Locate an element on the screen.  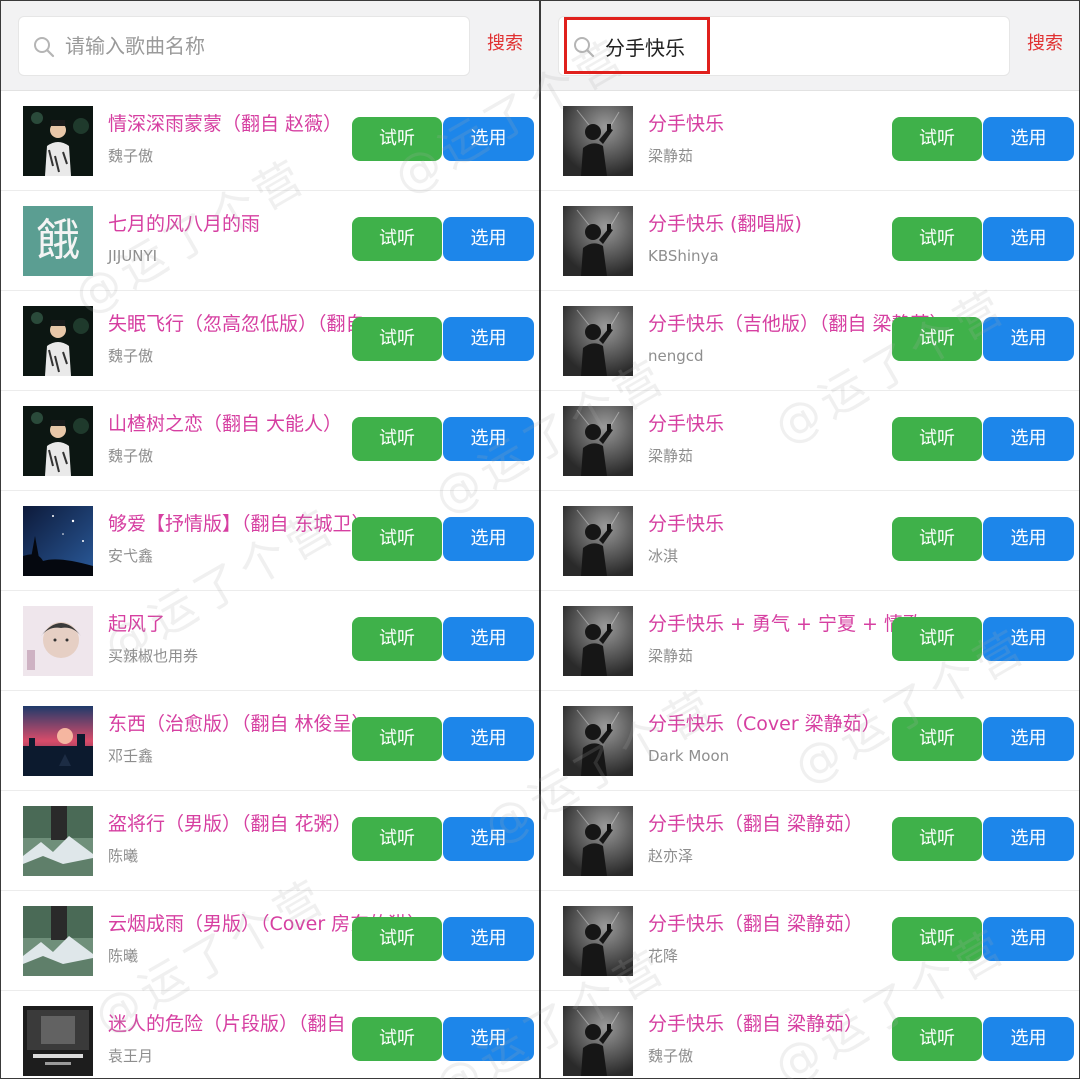
song-row: 情深深雨蒙蒙（翻自 赵薇） 魏子傲 试听 选用 is located at coordinates (270, 141).